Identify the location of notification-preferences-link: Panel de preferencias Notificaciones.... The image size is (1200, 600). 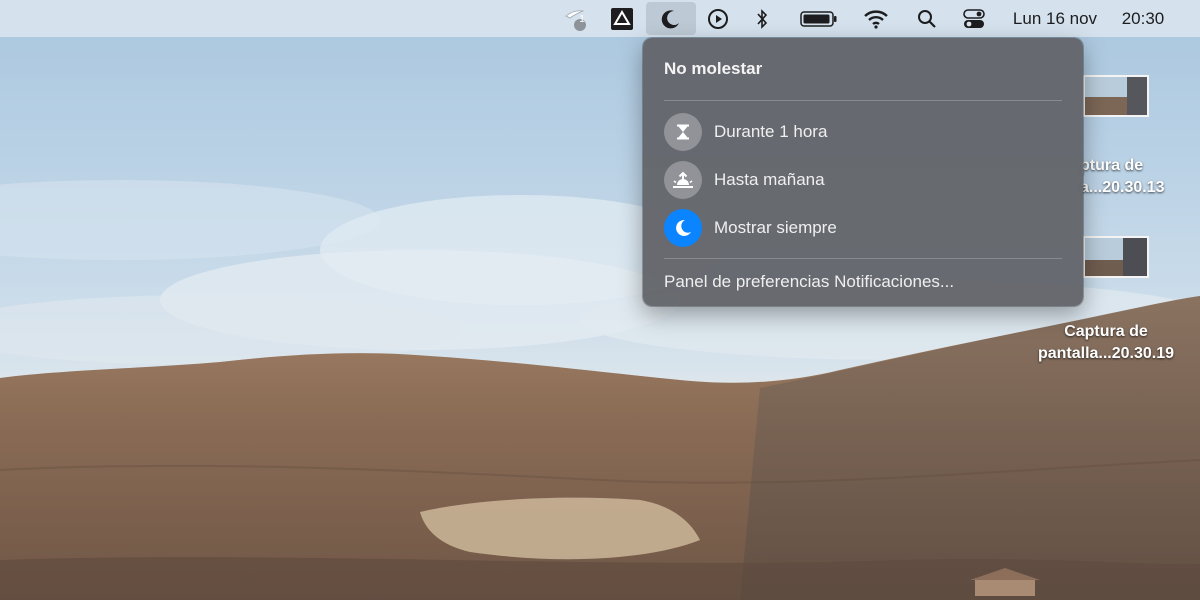
(809, 282).